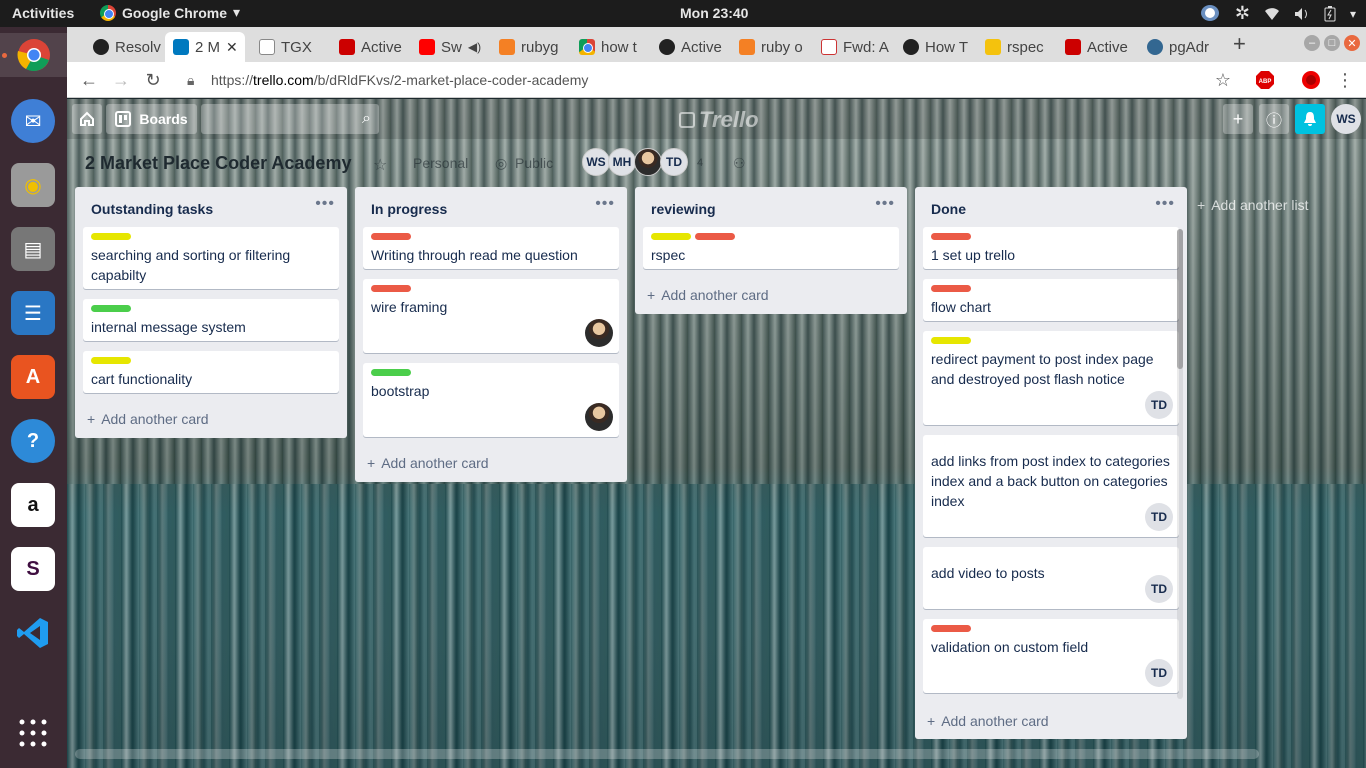 The height and width of the screenshot is (768, 1366). Describe the element at coordinates (1015, 47) in the screenshot. I see `tab-rspec: rspec` at that location.